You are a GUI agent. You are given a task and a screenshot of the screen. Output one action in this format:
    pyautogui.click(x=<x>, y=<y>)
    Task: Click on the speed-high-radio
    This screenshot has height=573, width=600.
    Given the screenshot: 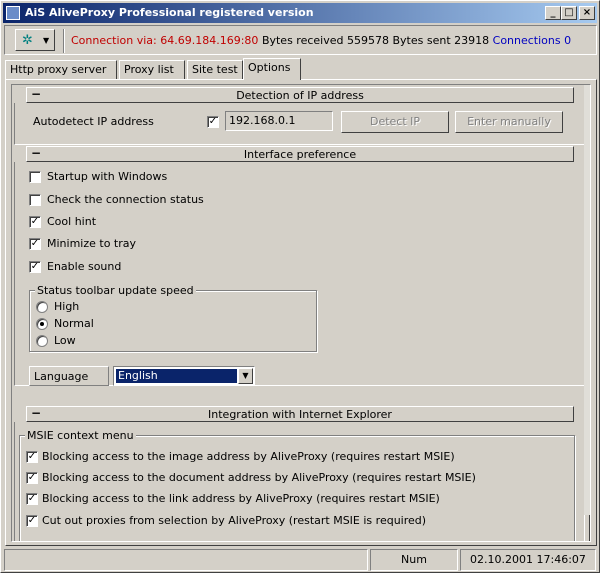 What is the action you would take?
    pyautogui.click(x=42, y=307)
    